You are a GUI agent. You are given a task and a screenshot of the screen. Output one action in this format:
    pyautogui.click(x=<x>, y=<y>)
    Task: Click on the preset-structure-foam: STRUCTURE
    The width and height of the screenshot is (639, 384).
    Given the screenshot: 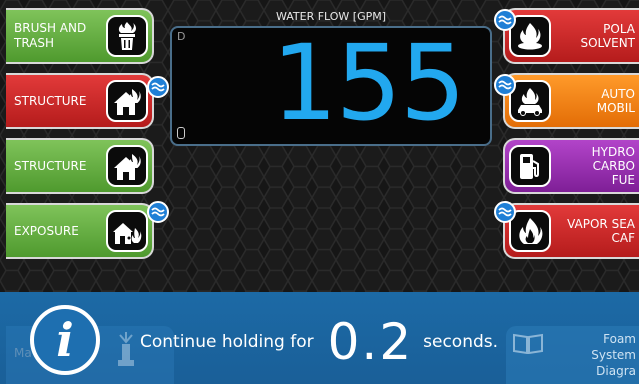 What is the action you would take?
    pyautogui.click(x=80, y=101)
    